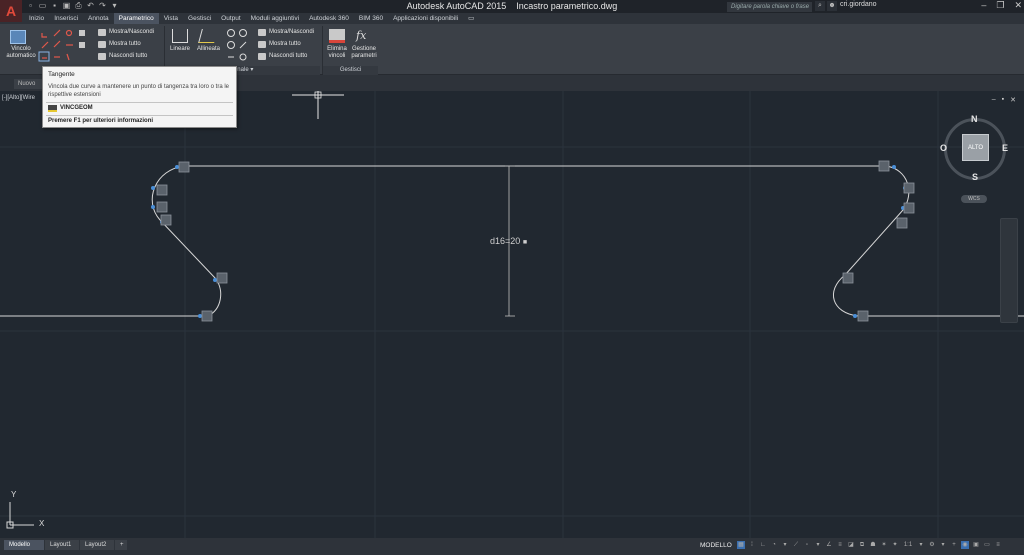  What do you see at coordinates (425, 18) in the screenshot?
I see `tab-applicazioni: Applicazioni disponibili` at bounding box center [425, 18].